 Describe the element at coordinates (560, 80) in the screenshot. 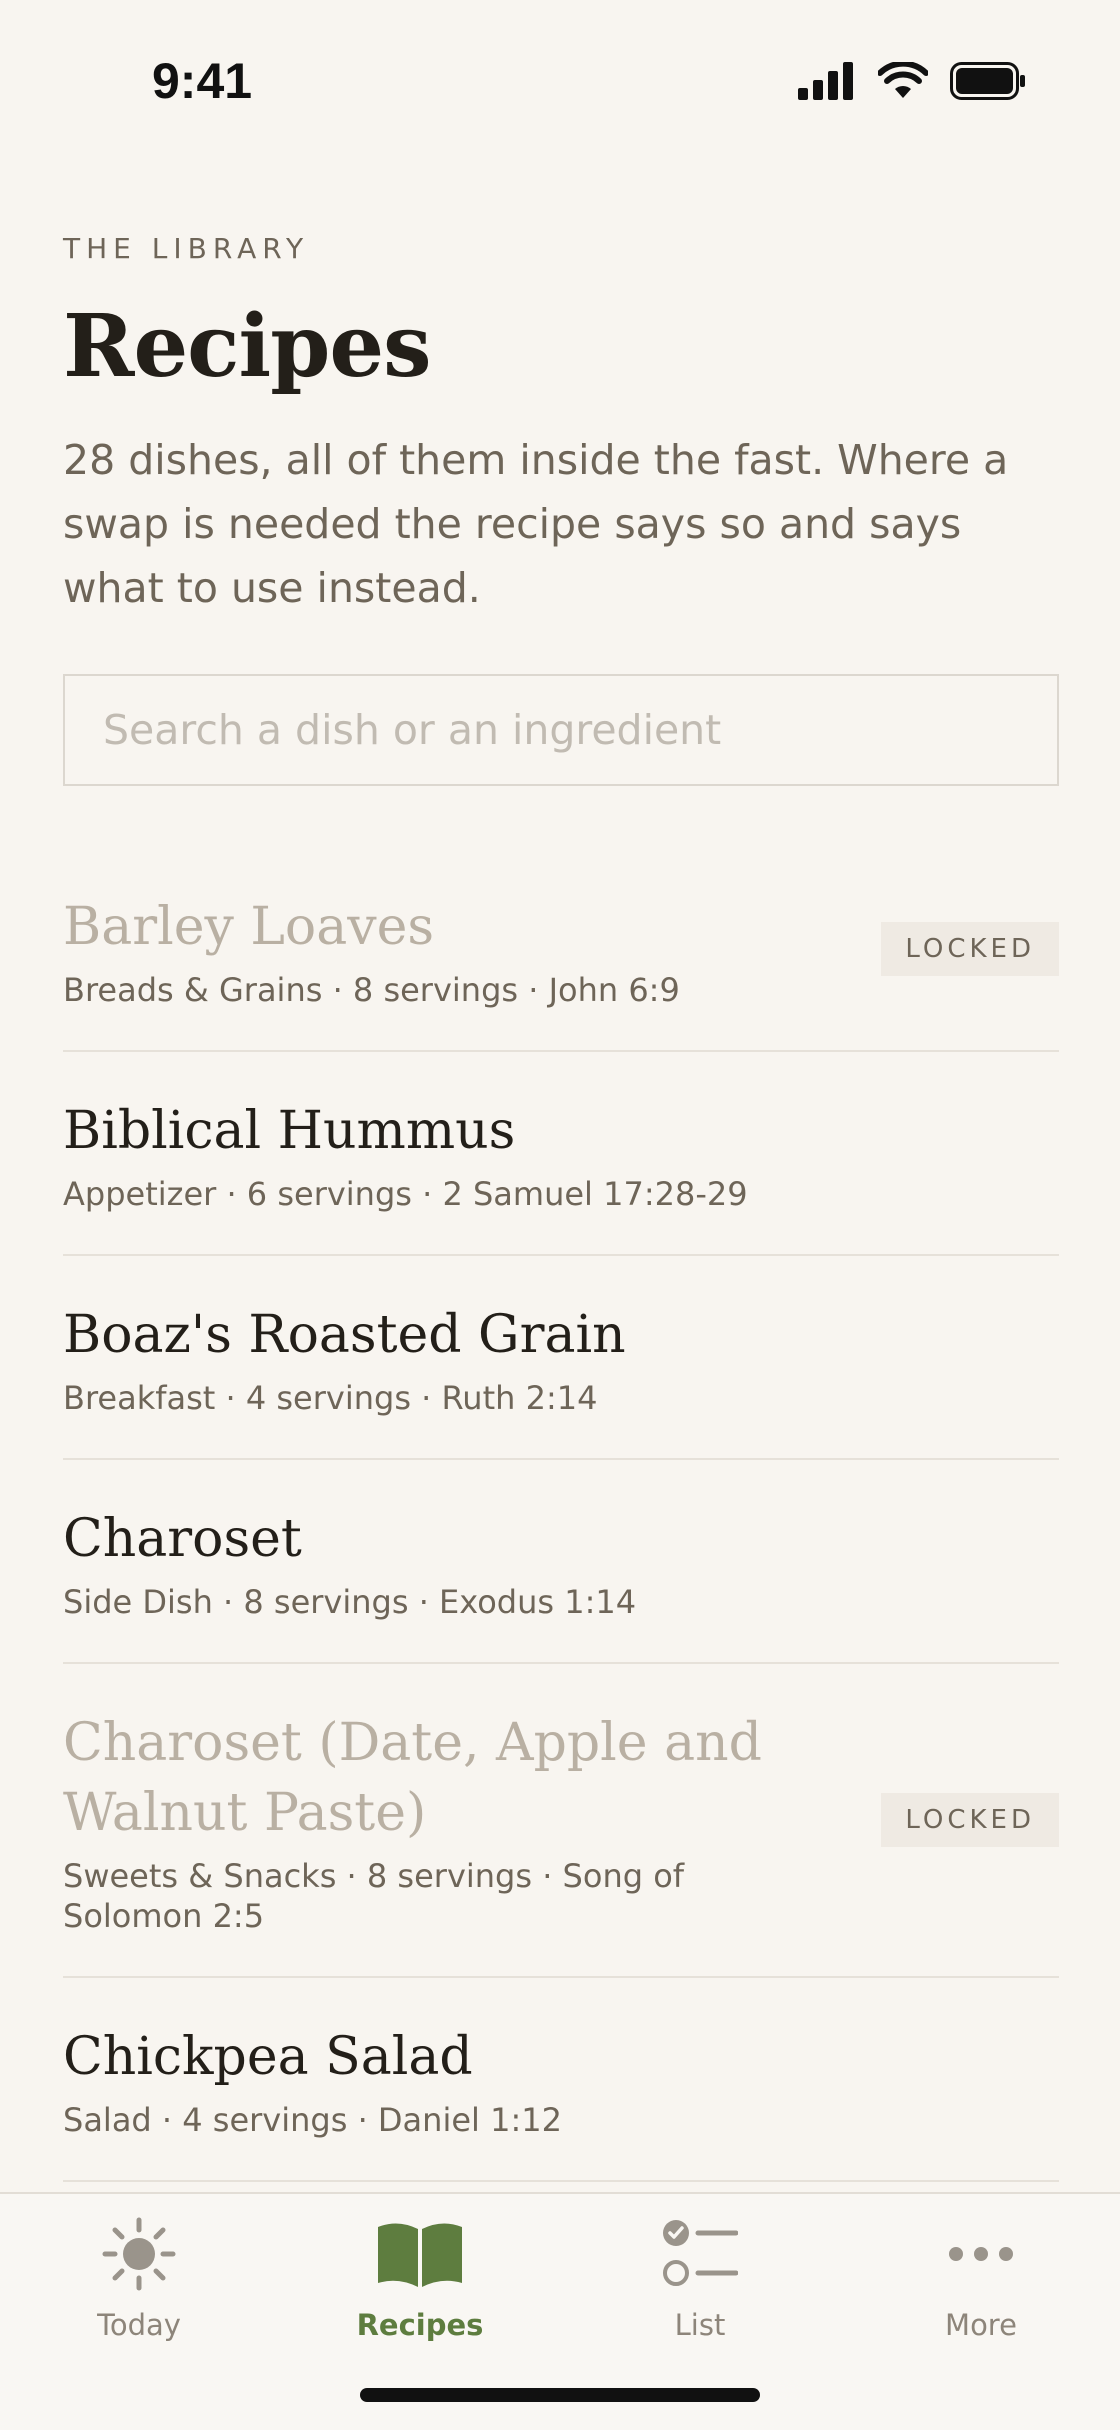

I see `status-bar: 9:41` at that location.